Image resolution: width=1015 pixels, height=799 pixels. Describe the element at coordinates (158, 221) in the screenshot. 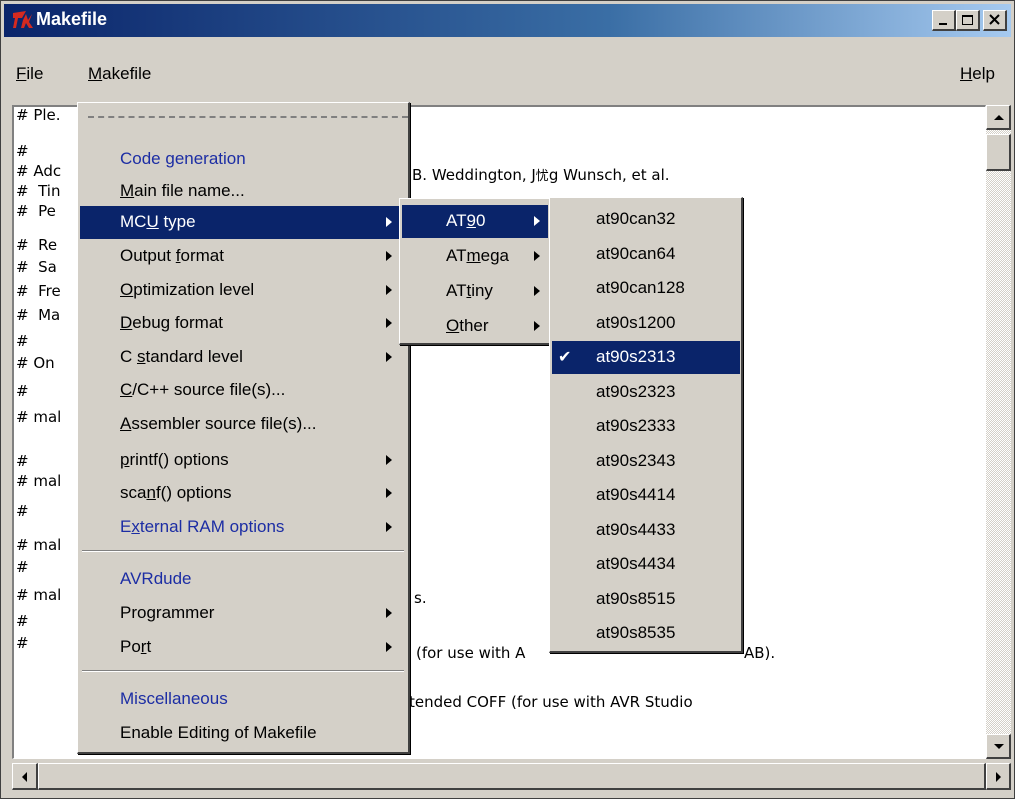

I see `menu-item-label: MCU type` at that location.